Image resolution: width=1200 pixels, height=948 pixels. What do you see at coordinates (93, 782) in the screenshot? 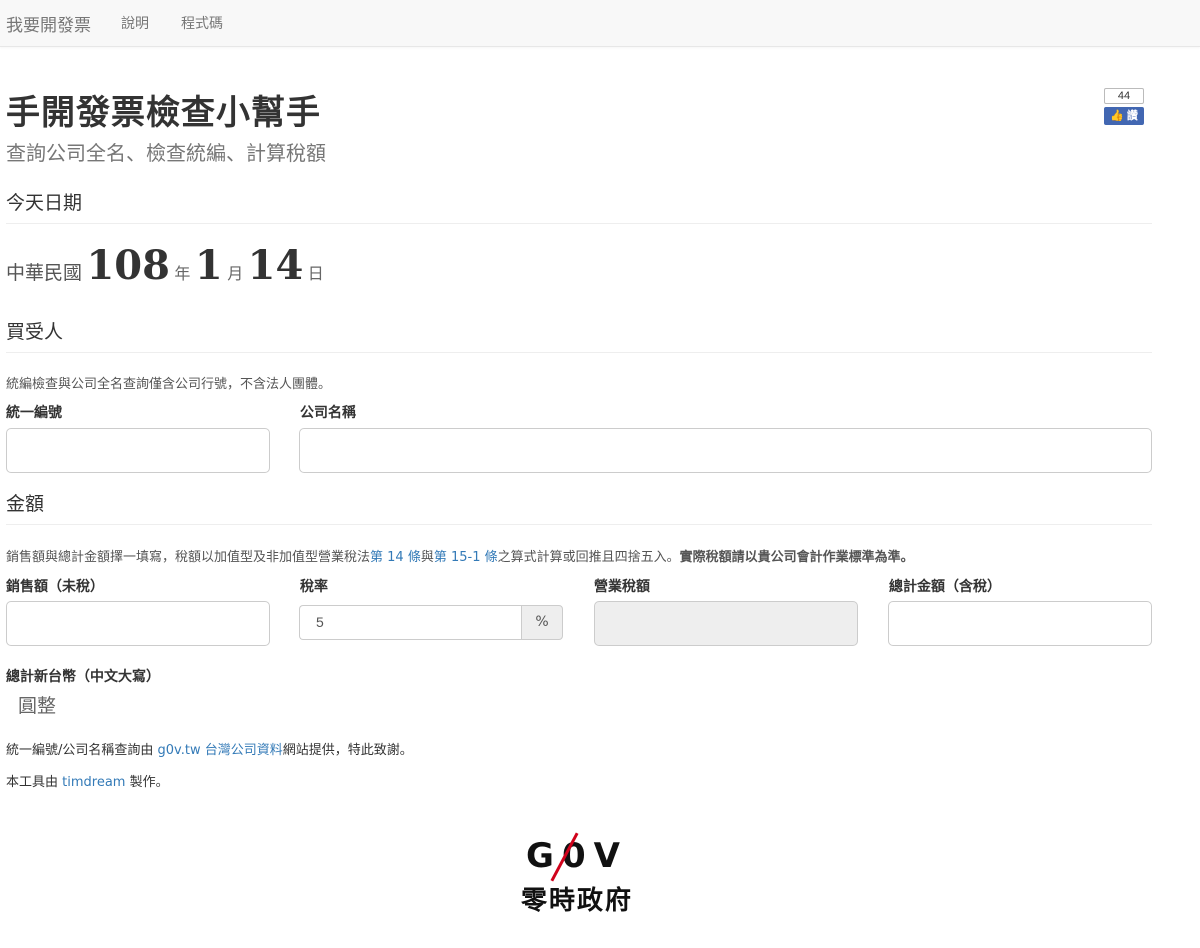
I see `timdream-link: timdream` at bounding box center [93, 782].